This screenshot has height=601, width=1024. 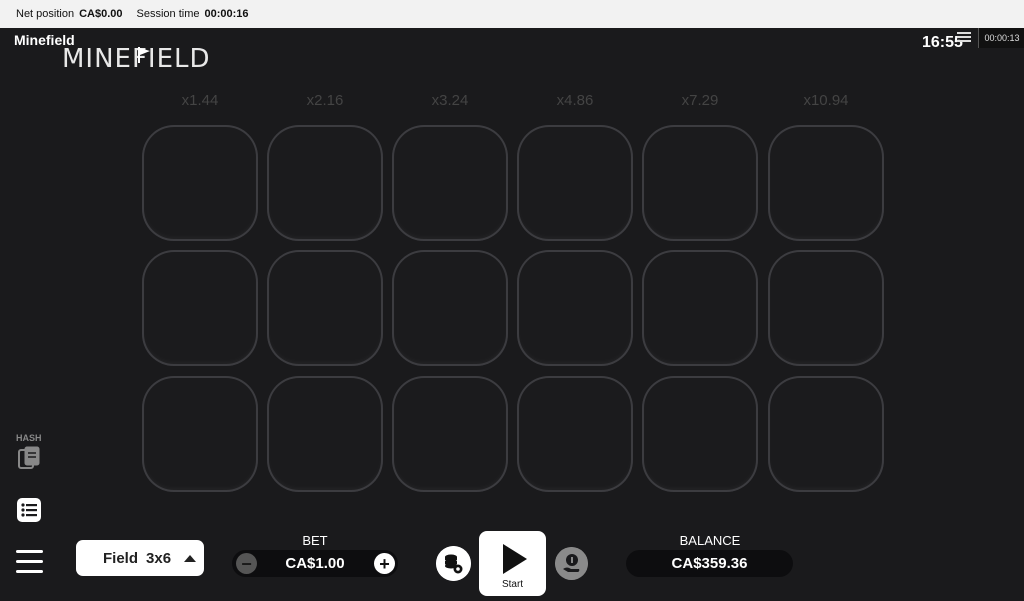 I want to click on field-select-value: 3x6, so click(x=159, y=558).